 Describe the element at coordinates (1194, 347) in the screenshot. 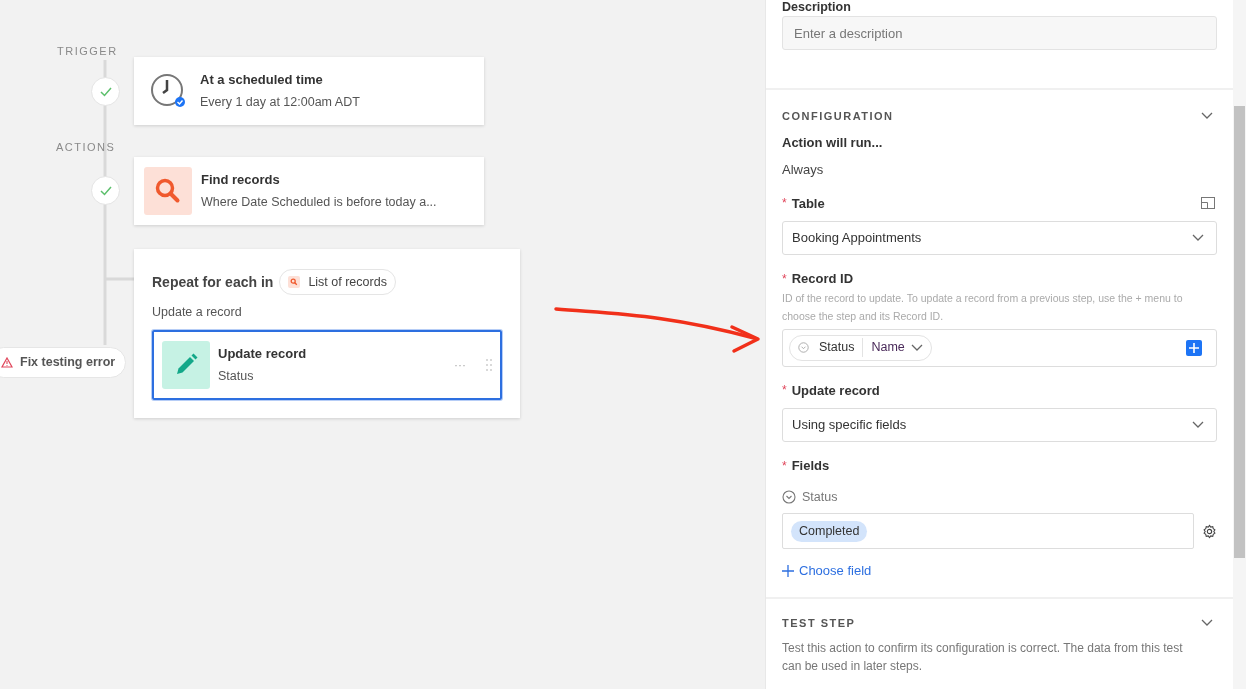

I see `add-icon` at that location.